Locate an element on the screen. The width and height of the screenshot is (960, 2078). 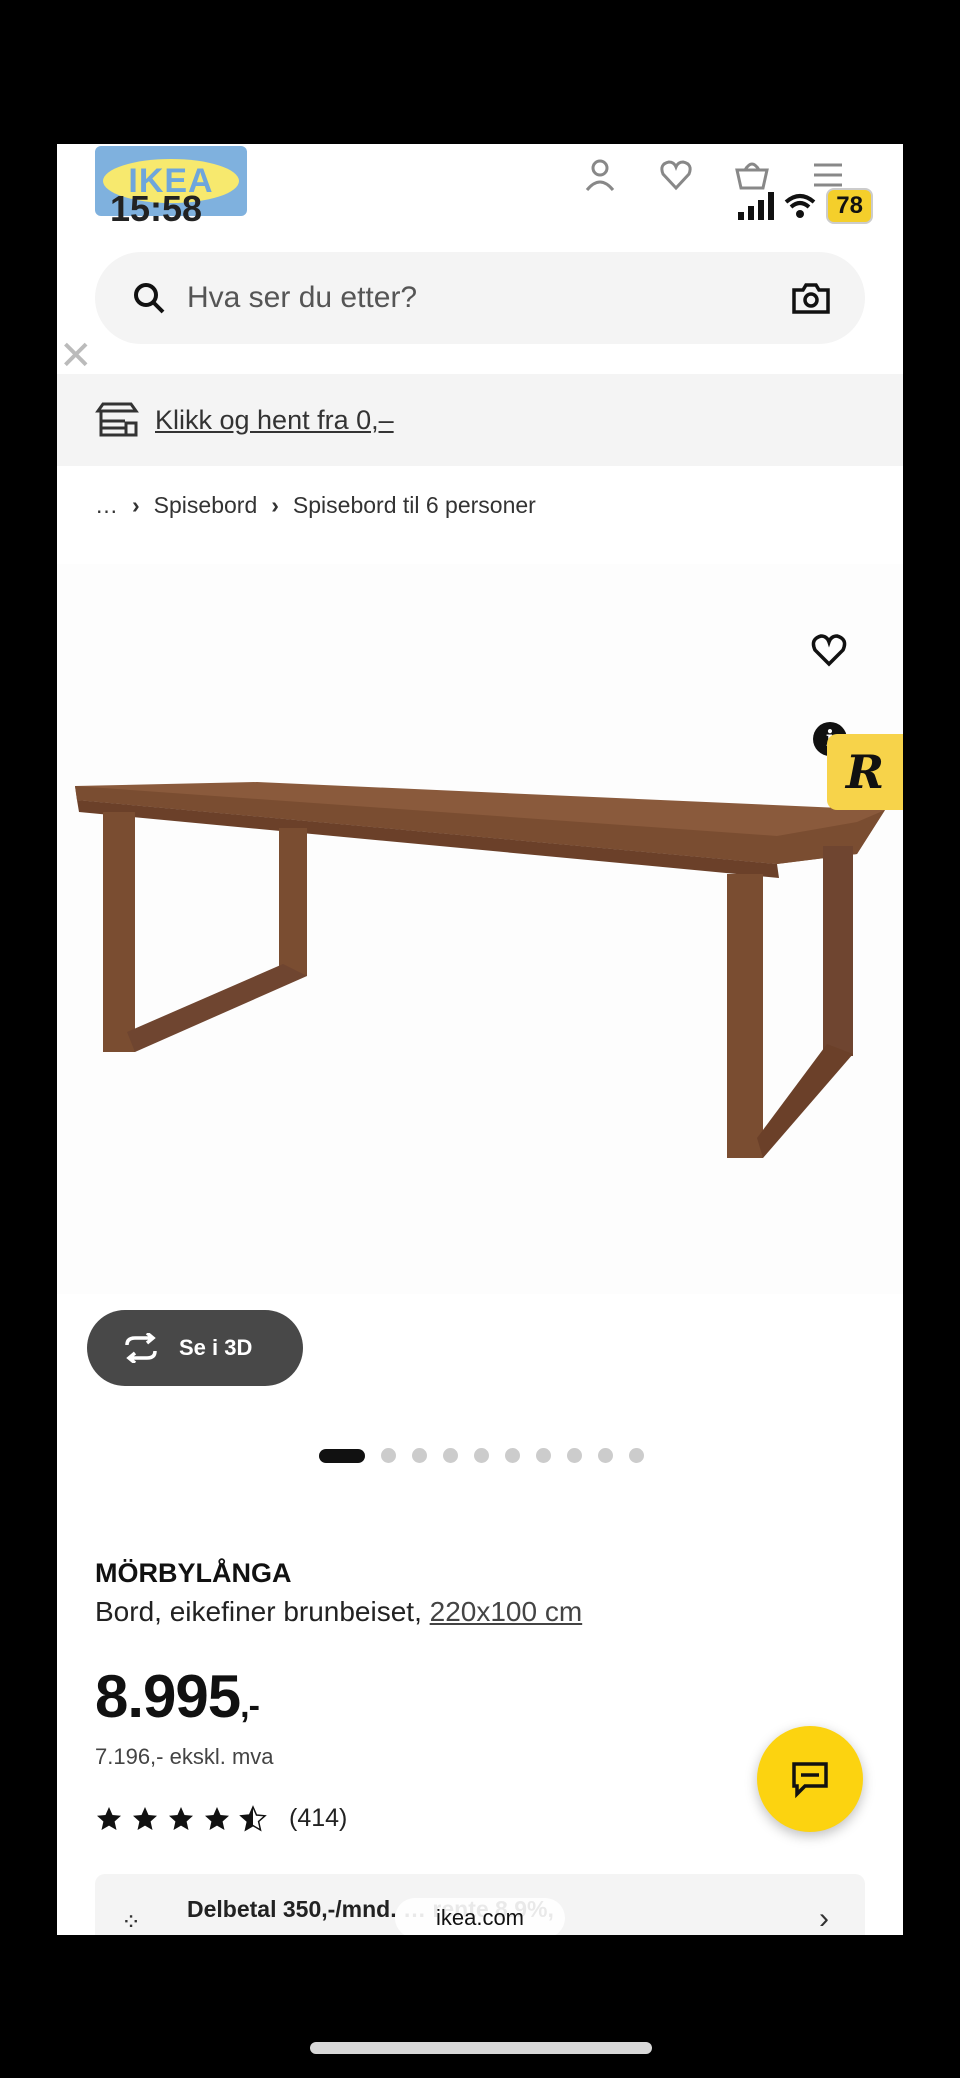
signal-icon is located at coordinates (756, 206).